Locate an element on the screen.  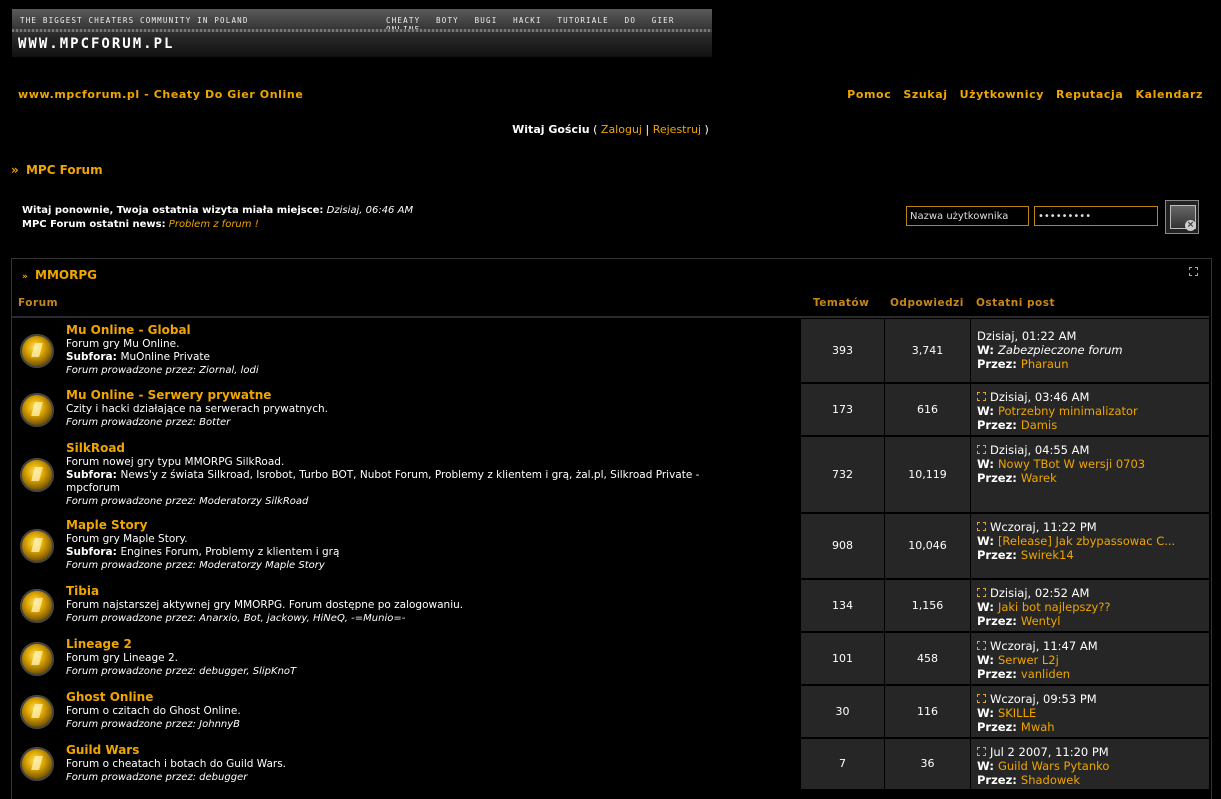
forum-title-link: Ghost Online is located at coordinates (109, 697).